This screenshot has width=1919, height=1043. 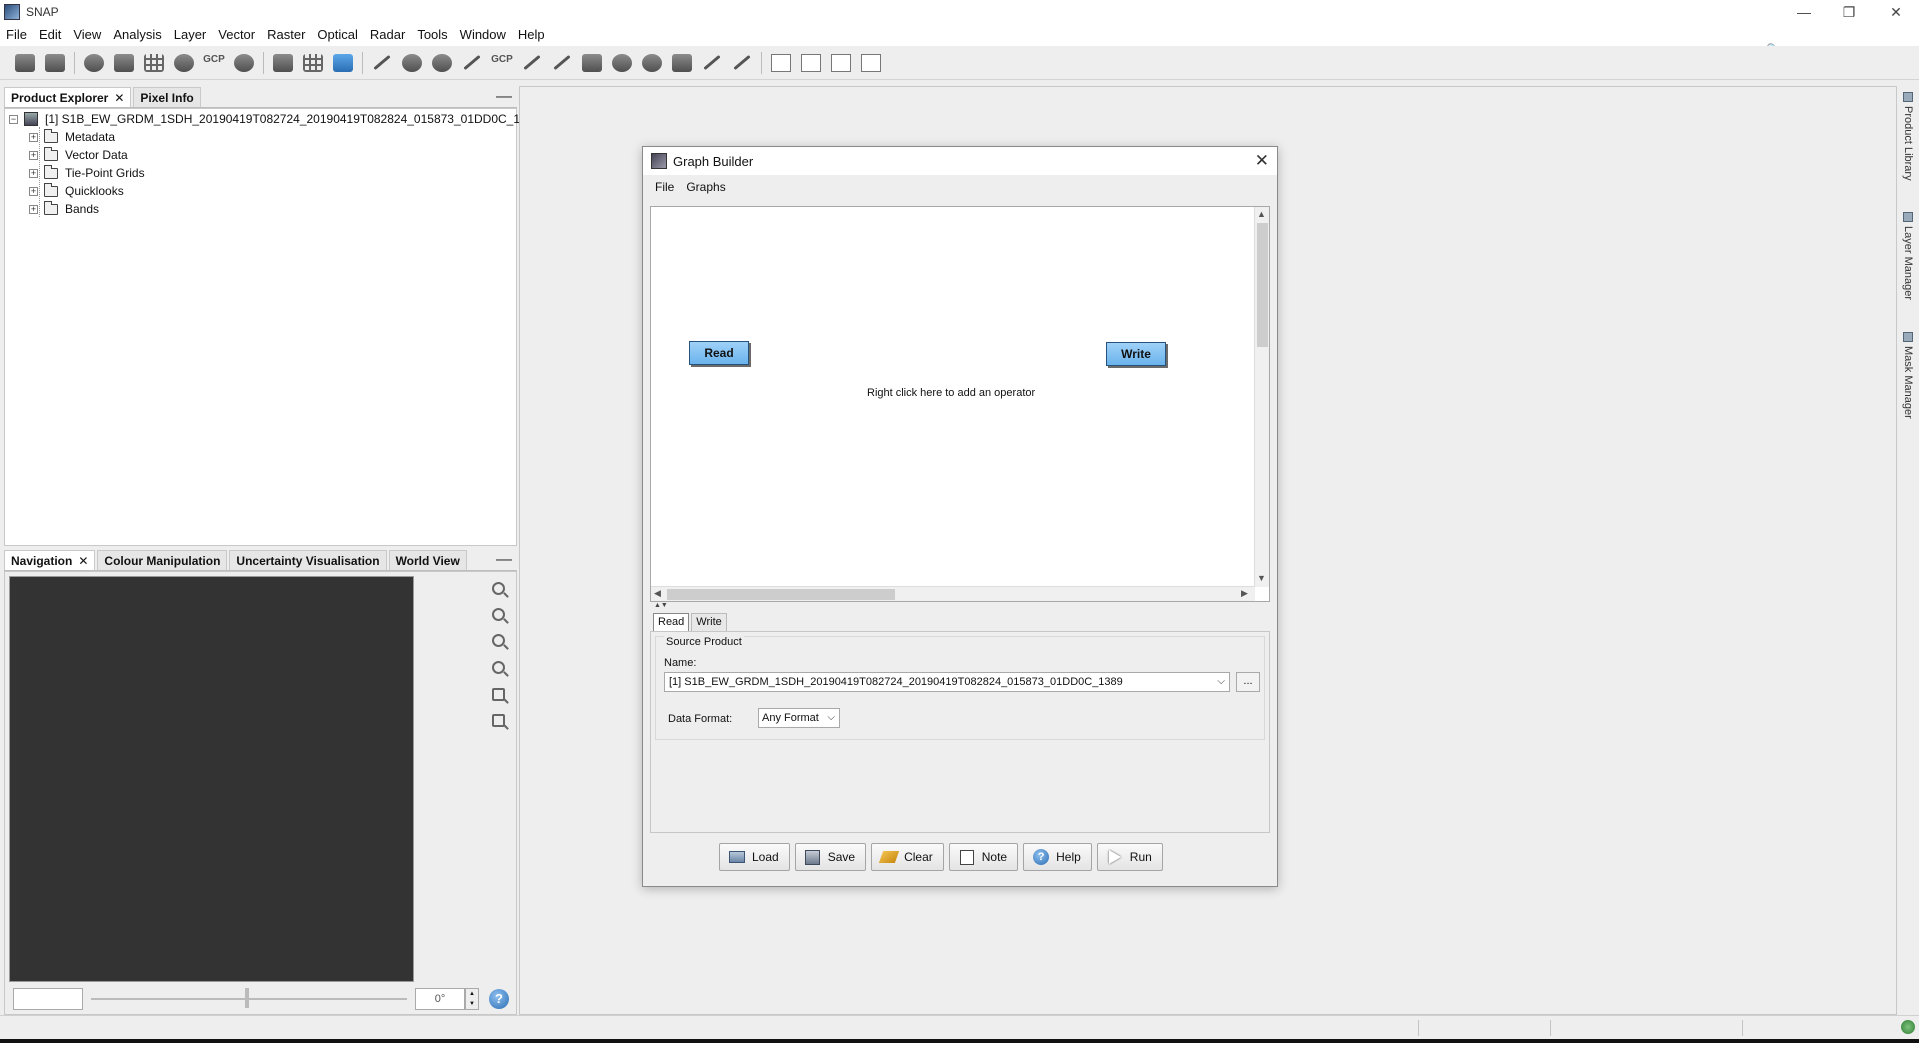 I want to click on tab-write: Write, so click(x=709, y=622).